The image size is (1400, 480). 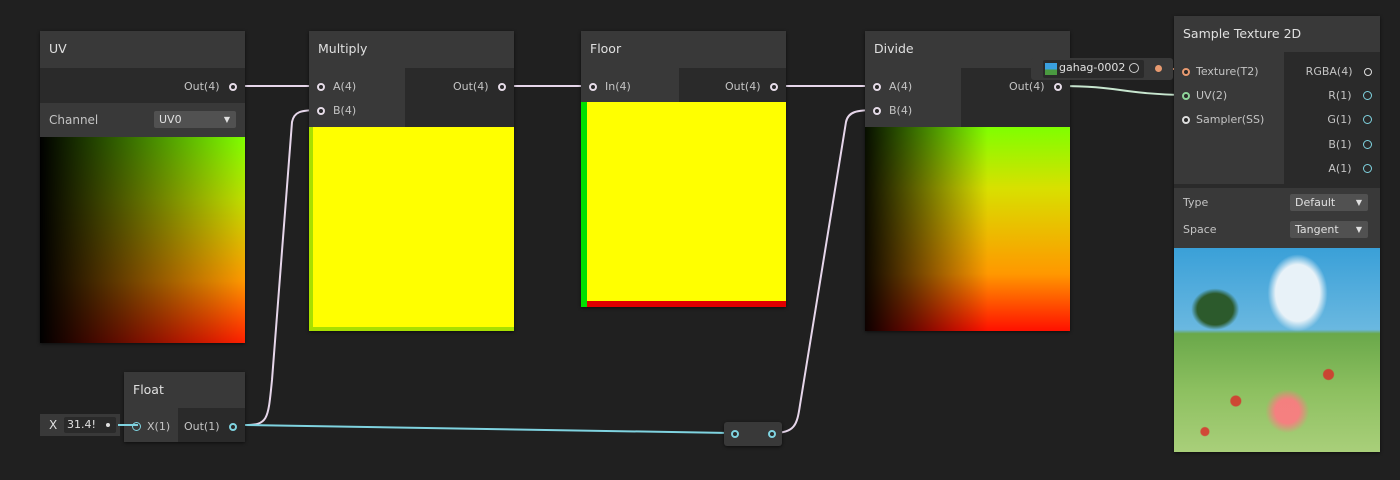 What do you see at coordinates (1339, 119) in the screenshot?
I see `port-label: G(1)` at bounding box center [1339, 119].